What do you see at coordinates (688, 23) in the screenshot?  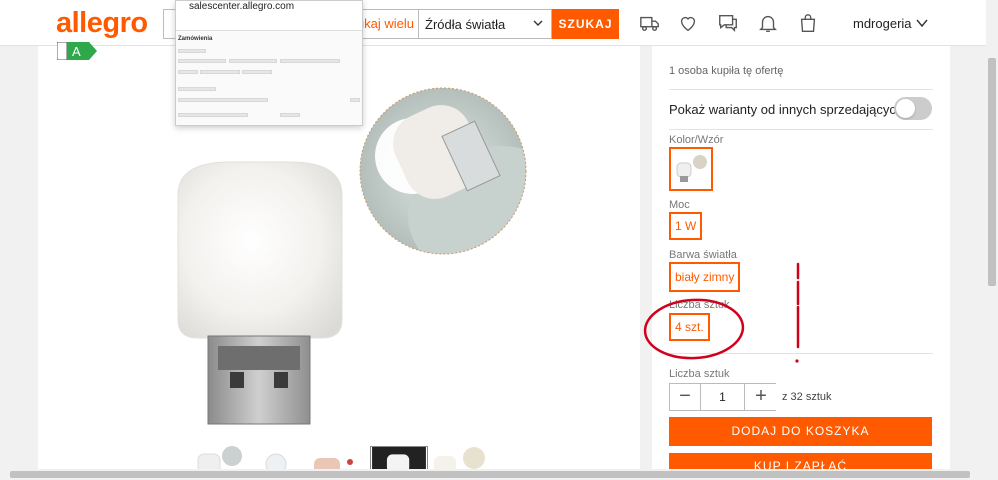 I see `heart-icon` at bounding box center [688, 23].